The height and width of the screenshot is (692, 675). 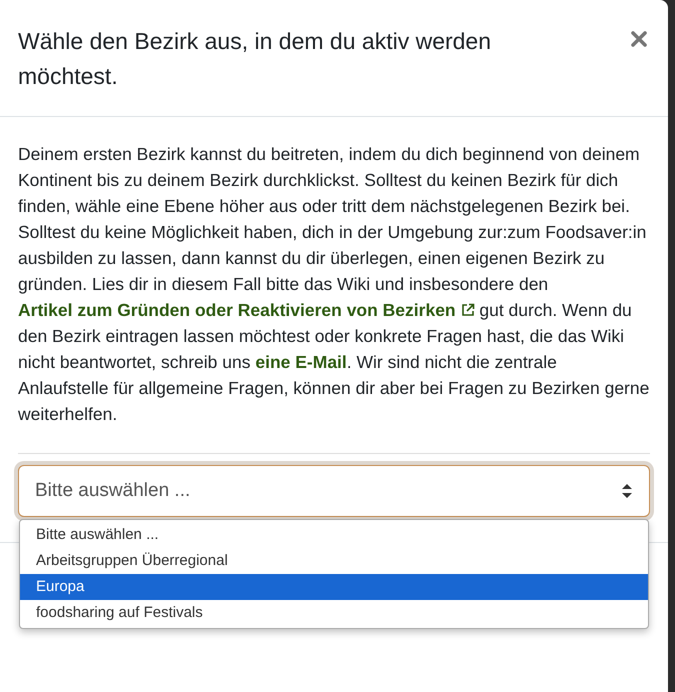 I want to click on close-button, so click(x=639, y=39).